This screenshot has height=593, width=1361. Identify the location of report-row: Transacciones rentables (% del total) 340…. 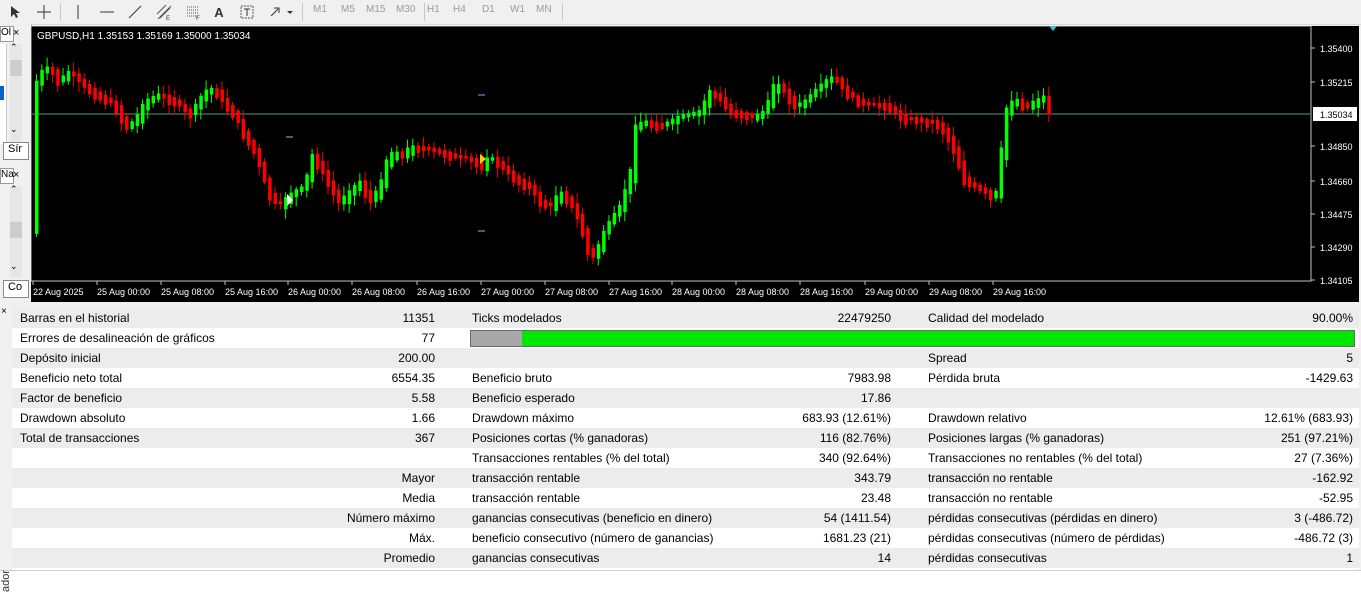
(685, 458).